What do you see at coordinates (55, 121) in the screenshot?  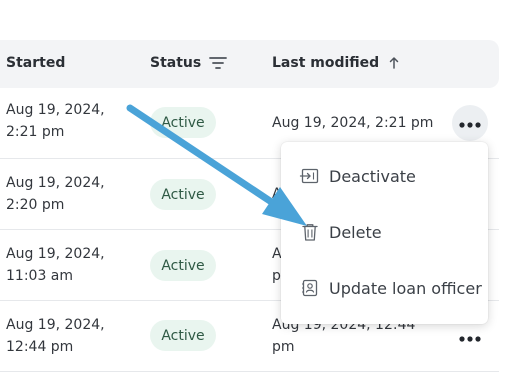 I see `started-date: Aug 19, 2024, 2:21 pm` at bounding box center [55, 121].